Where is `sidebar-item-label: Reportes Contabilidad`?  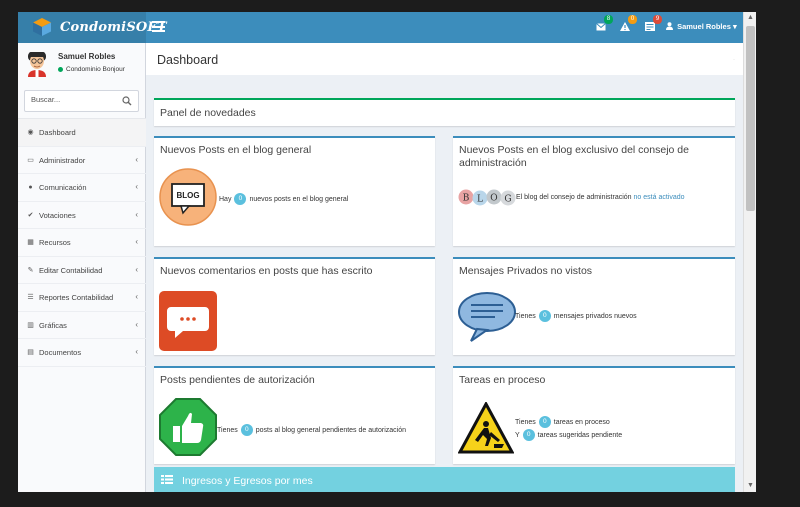
sidebar-item-label: Reportes Contabilidad is located at coordinates (76, 297).